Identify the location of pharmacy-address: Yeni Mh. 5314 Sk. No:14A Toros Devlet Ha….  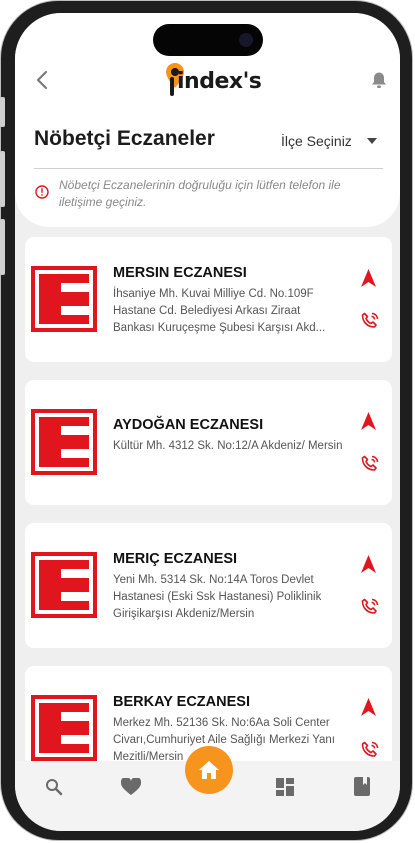
(217, 597).